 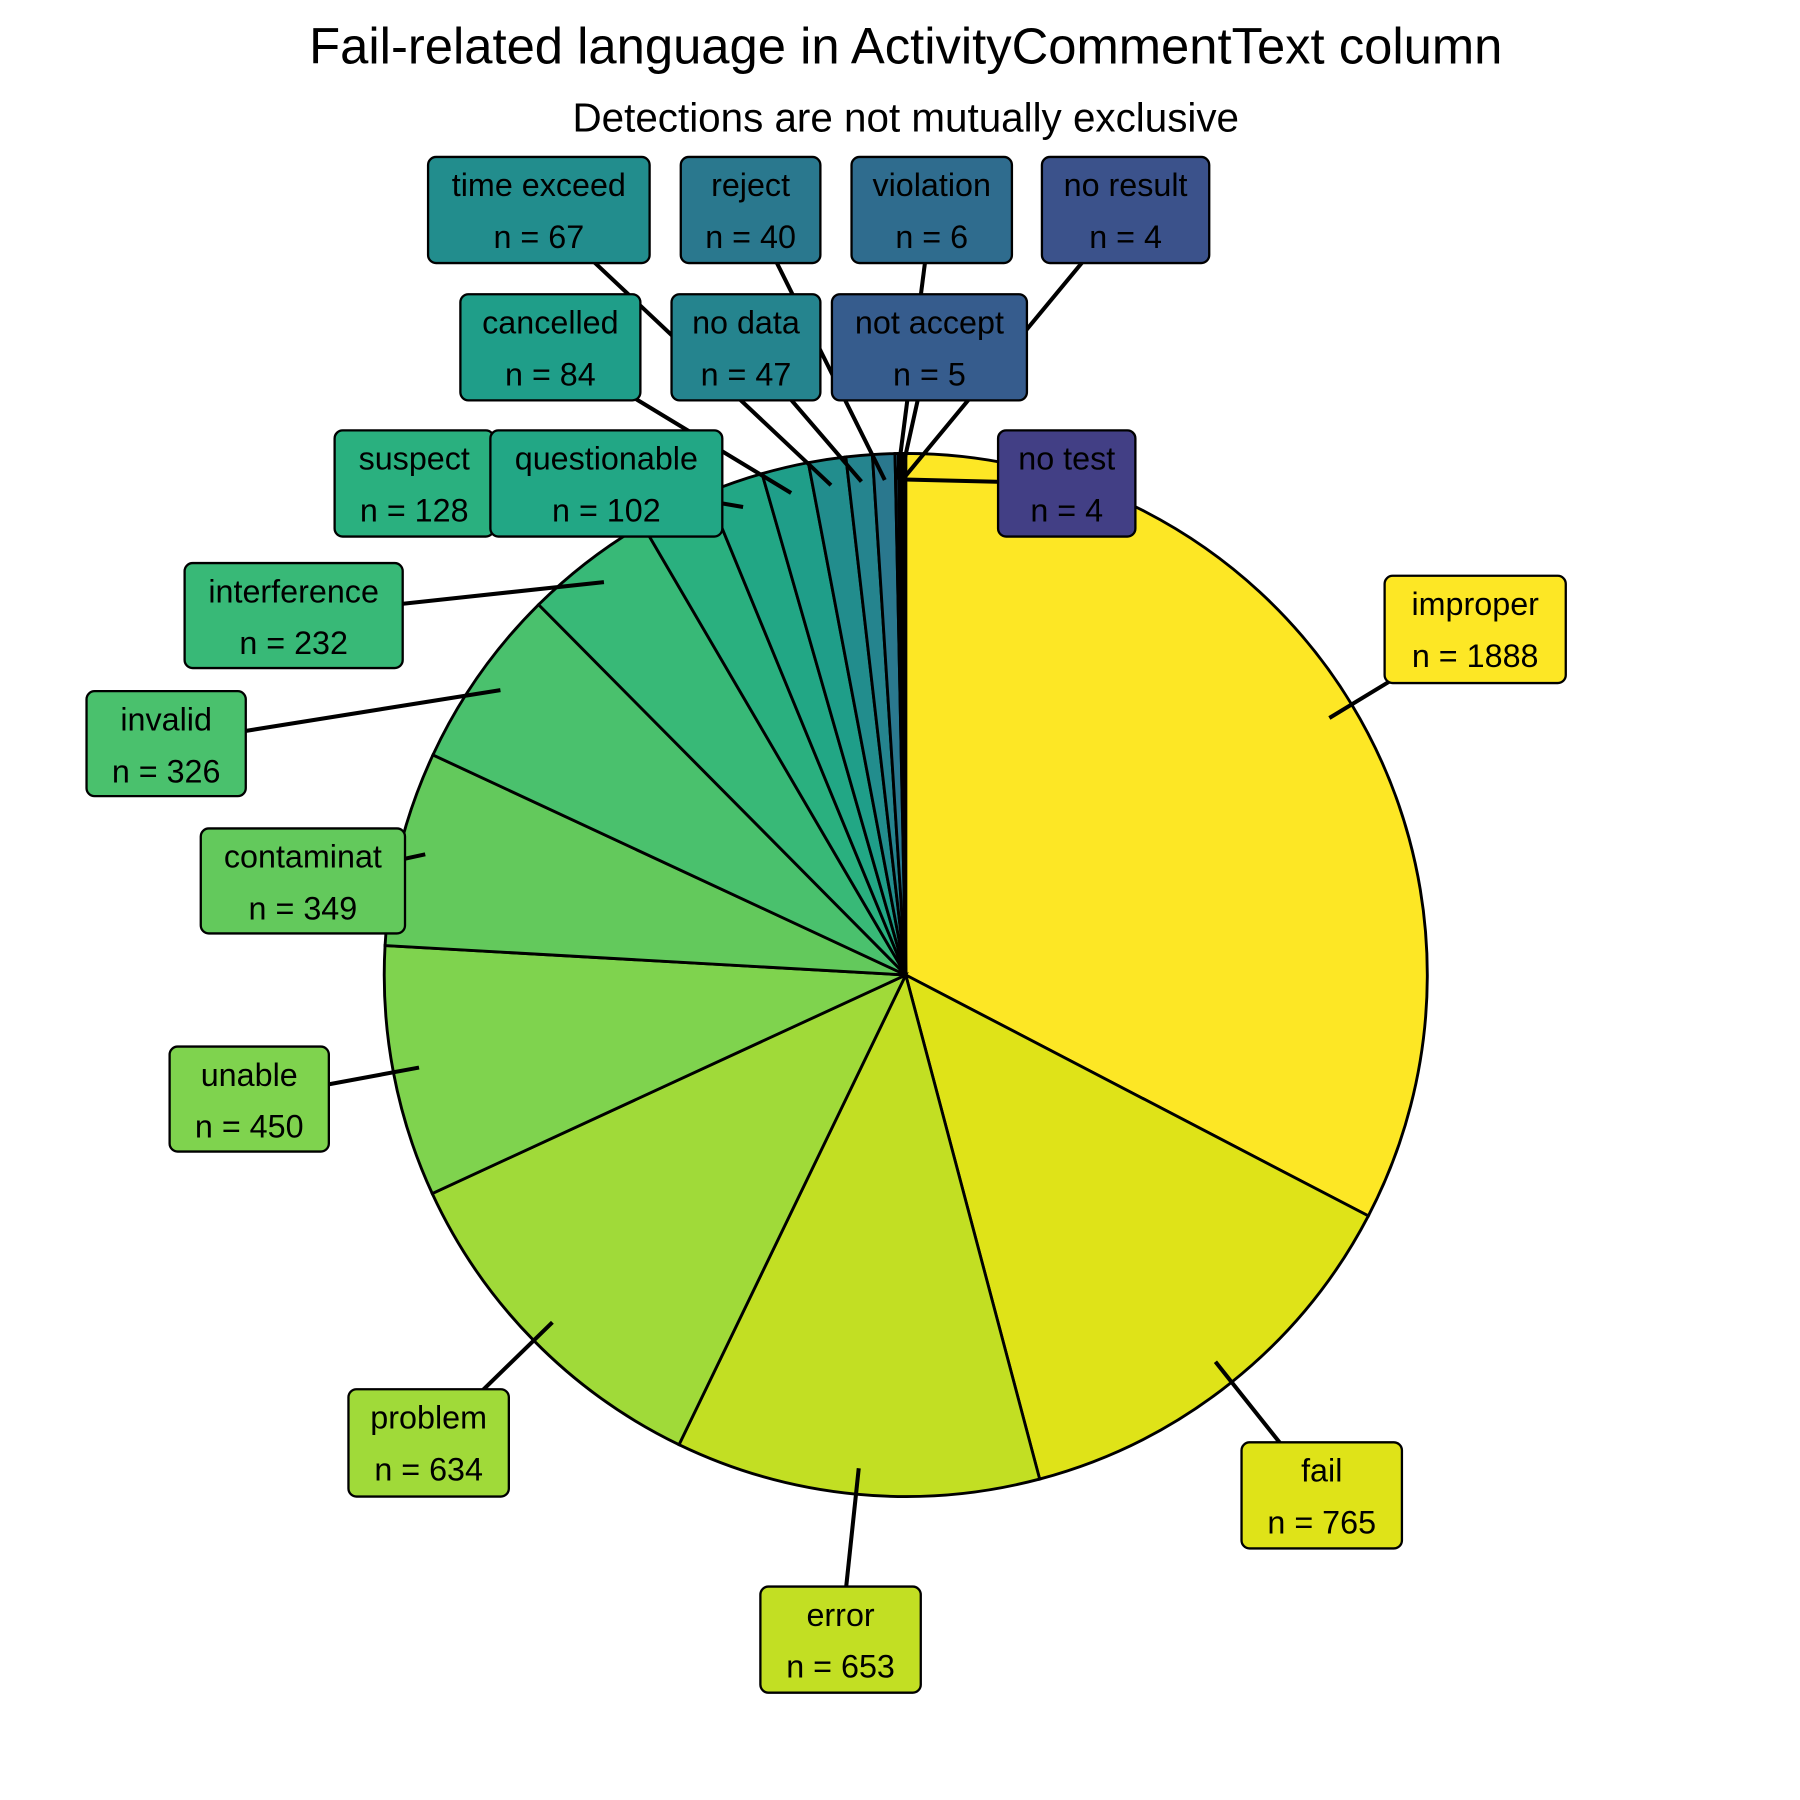 I want to click on slice-label-reject: reject n = 40, so click(x=750, y=210).